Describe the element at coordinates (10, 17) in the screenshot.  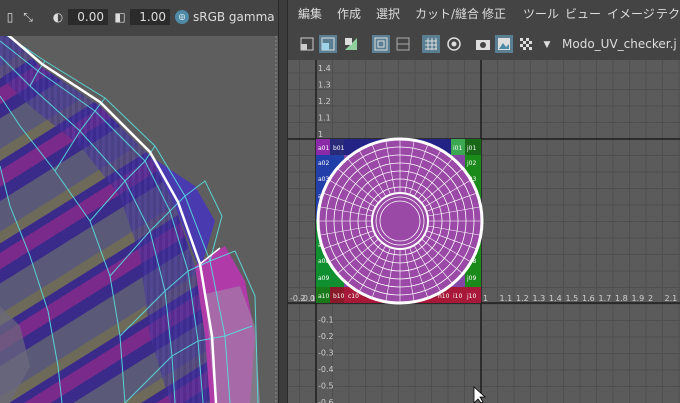
I see `film-gate-icon: ▯` at that location.